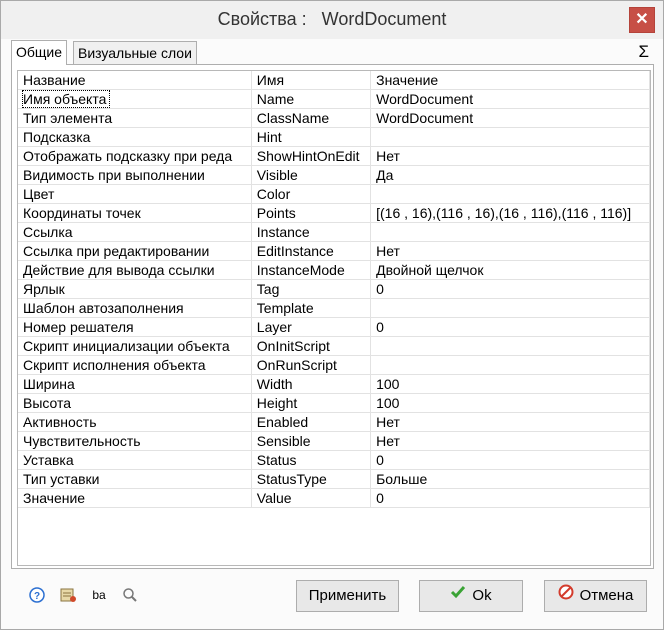 This screenshot has height=630, width=664. Describe the element at coordinates (67, 595) in the screenshot. I see `properties-icon` at that location.